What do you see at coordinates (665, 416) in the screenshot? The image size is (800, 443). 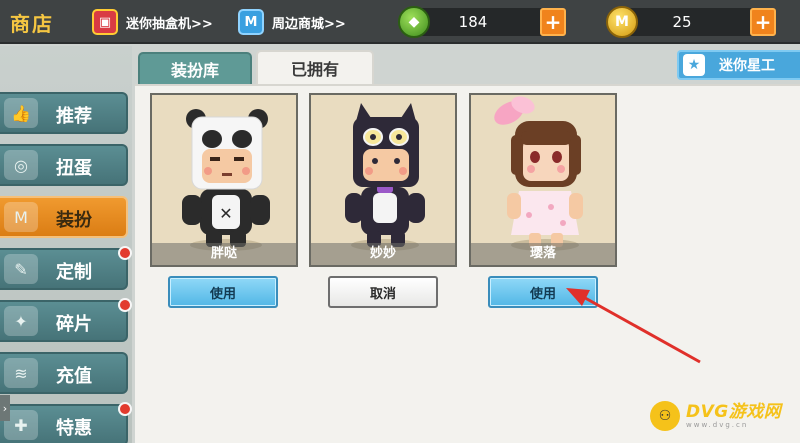 I see `gamepad-logo-icon: ⚇` at bounding box center [665, 416].